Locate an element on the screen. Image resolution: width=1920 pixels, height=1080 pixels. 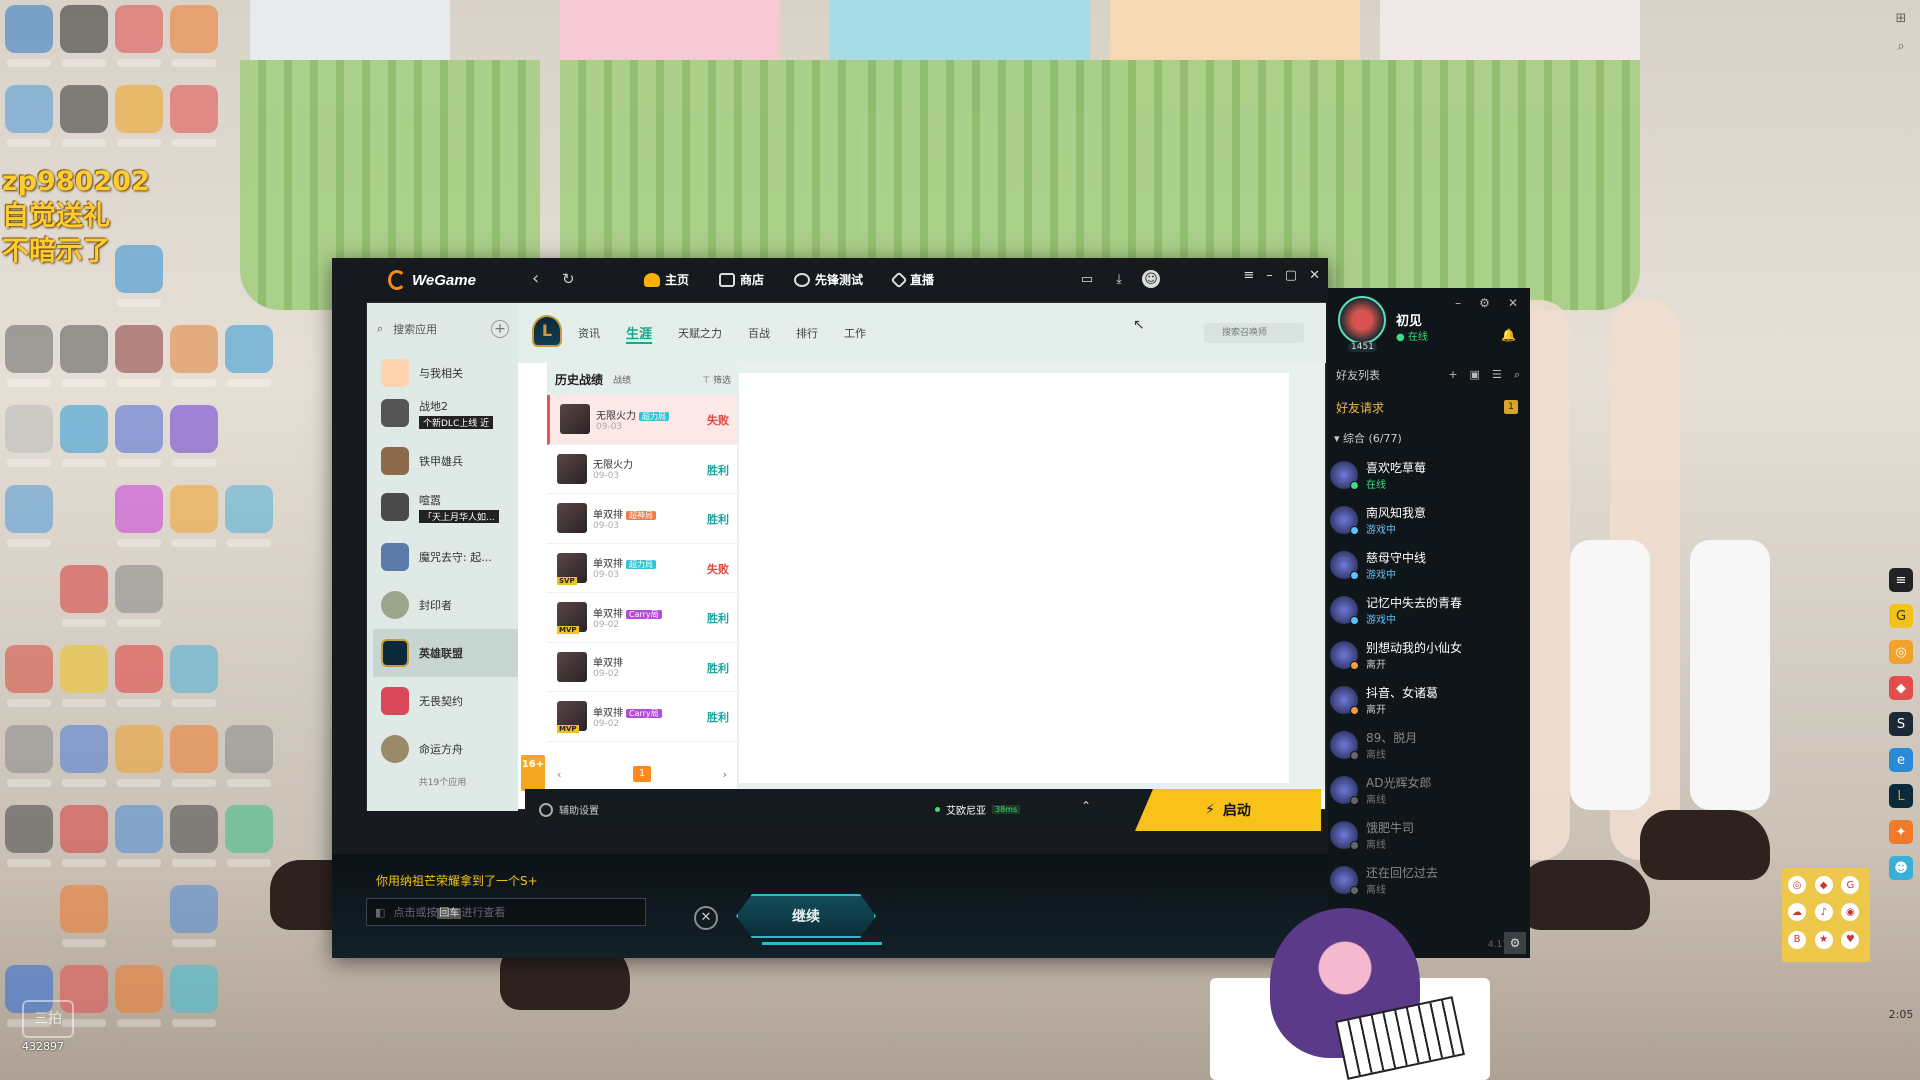
app-icon: ◎ is located at coordinates (1901, 652).